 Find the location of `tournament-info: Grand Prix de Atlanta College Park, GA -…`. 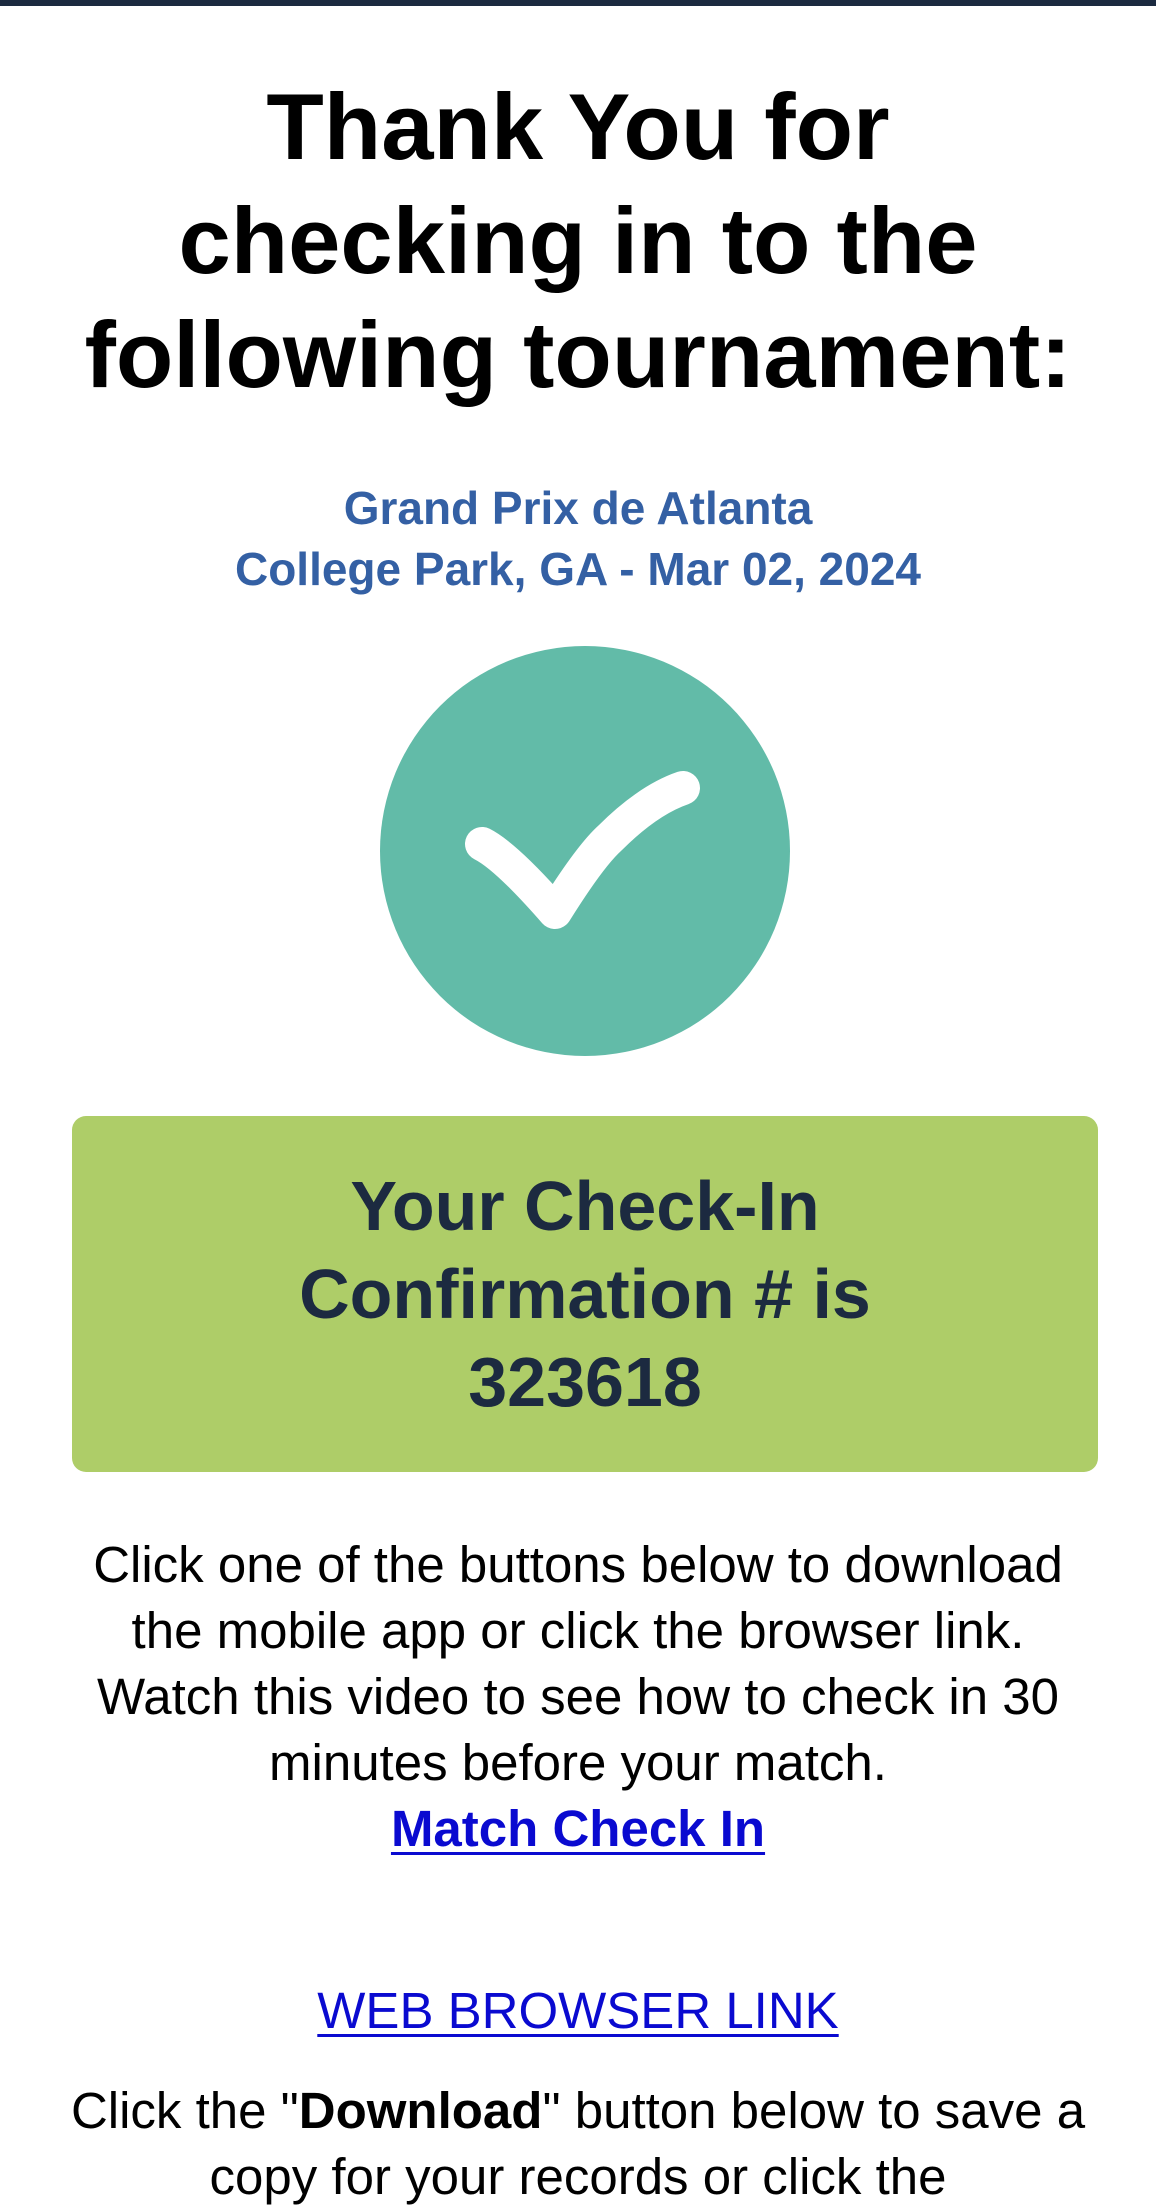

tournament-info: Grand Prix de Atlanta College Park, GA -… is located at coordinates (578, 539).